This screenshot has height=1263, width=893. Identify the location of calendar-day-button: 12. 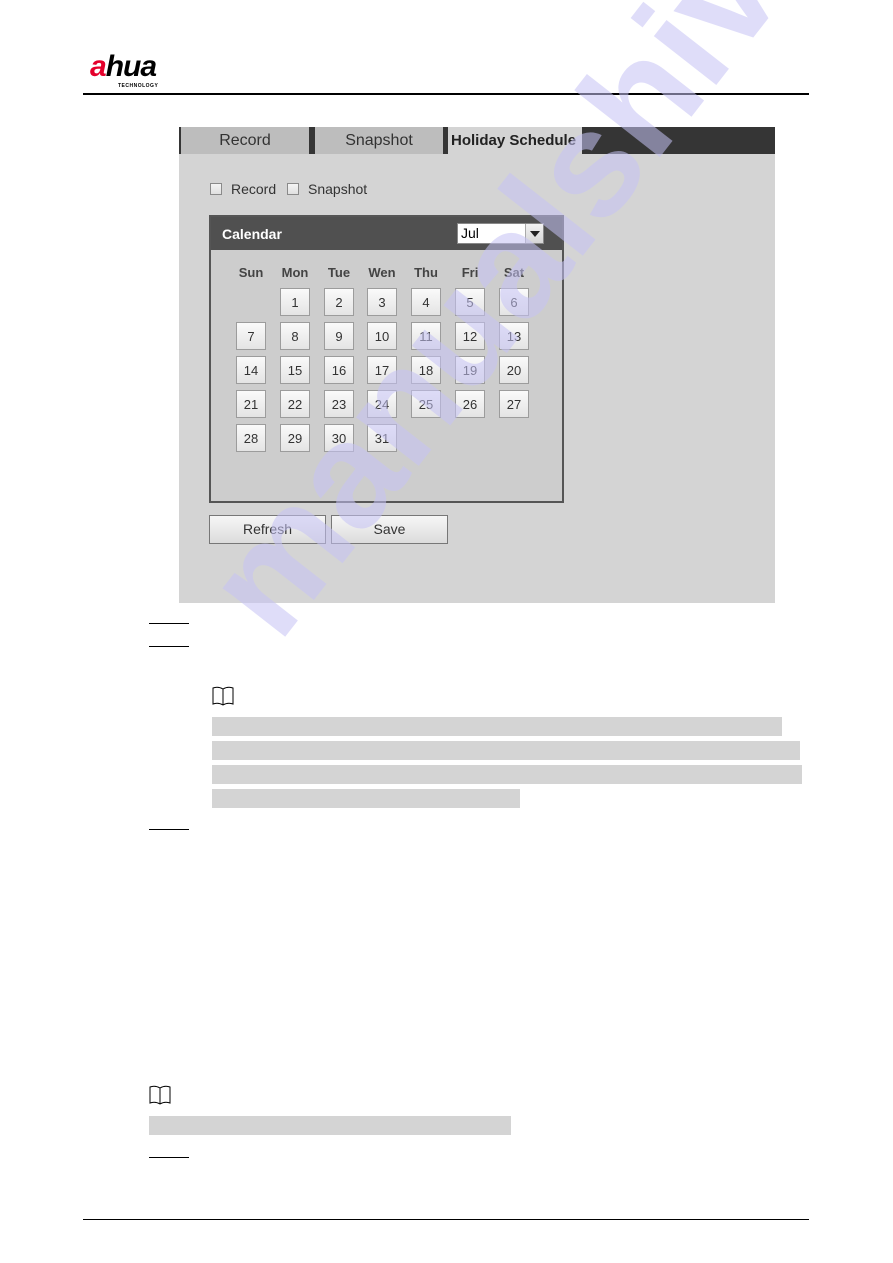
(470, 336).